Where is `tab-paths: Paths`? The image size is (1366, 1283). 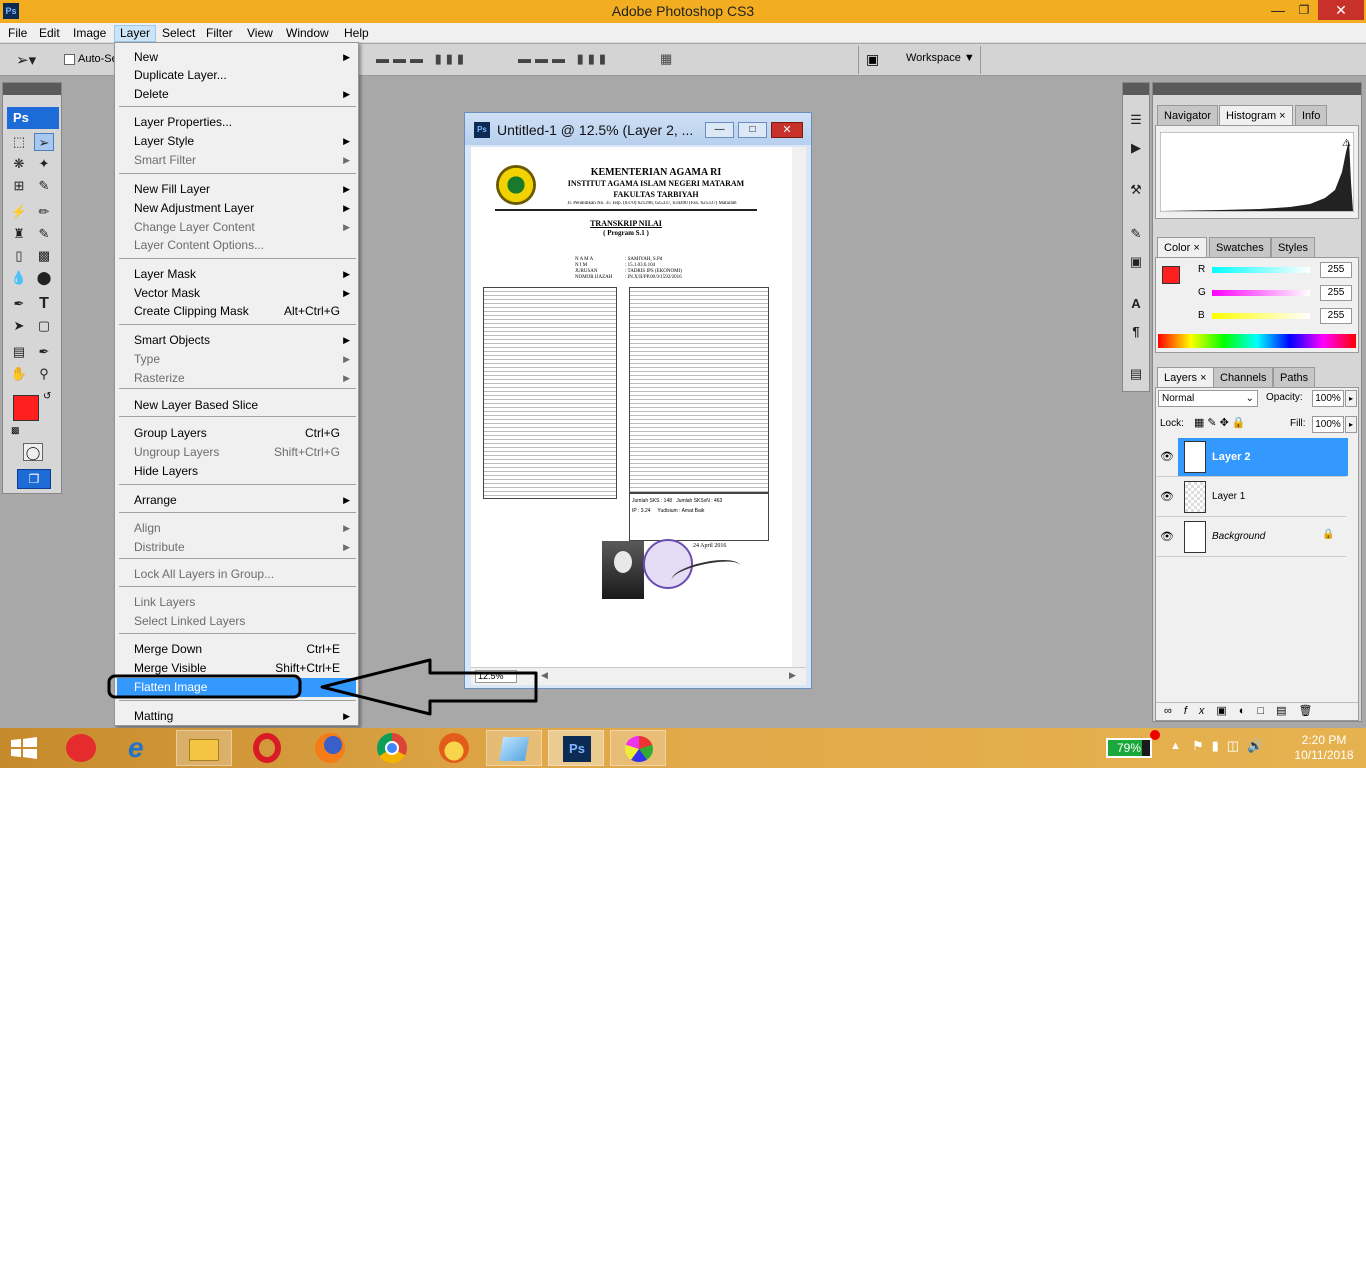
tab-paths: Paths is located at coordinates (1294, 377).